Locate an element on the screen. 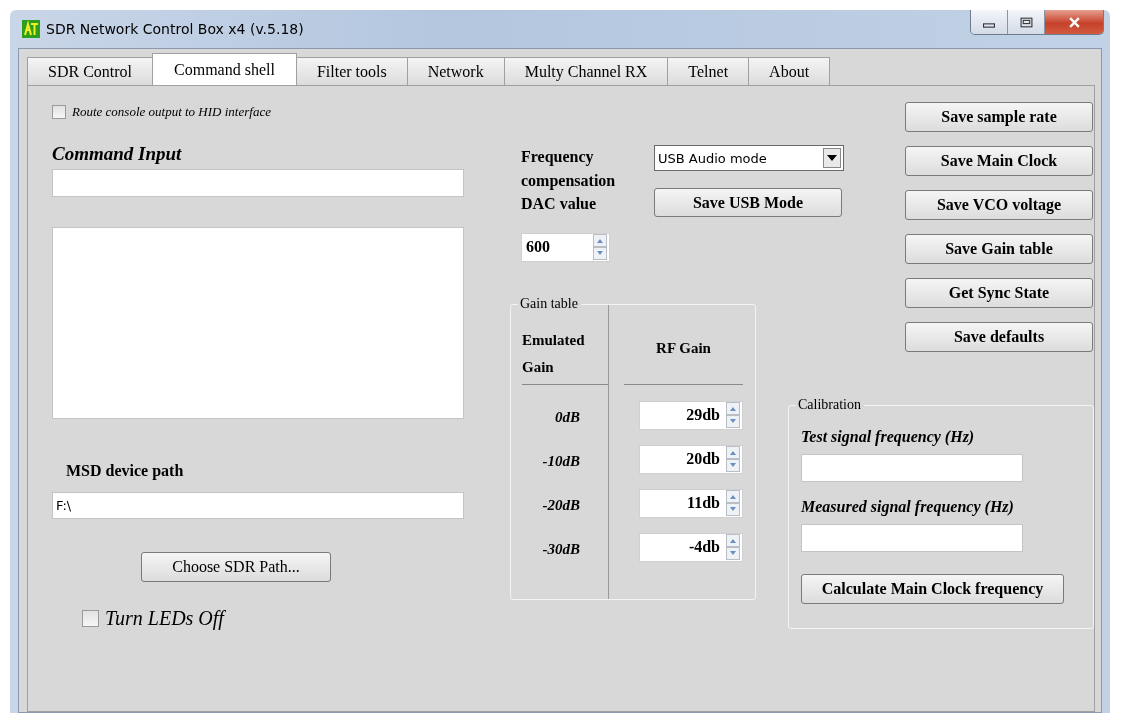  calibration-field-label: Measured signal frequency (Hz) is located at coordinates (908, 507).